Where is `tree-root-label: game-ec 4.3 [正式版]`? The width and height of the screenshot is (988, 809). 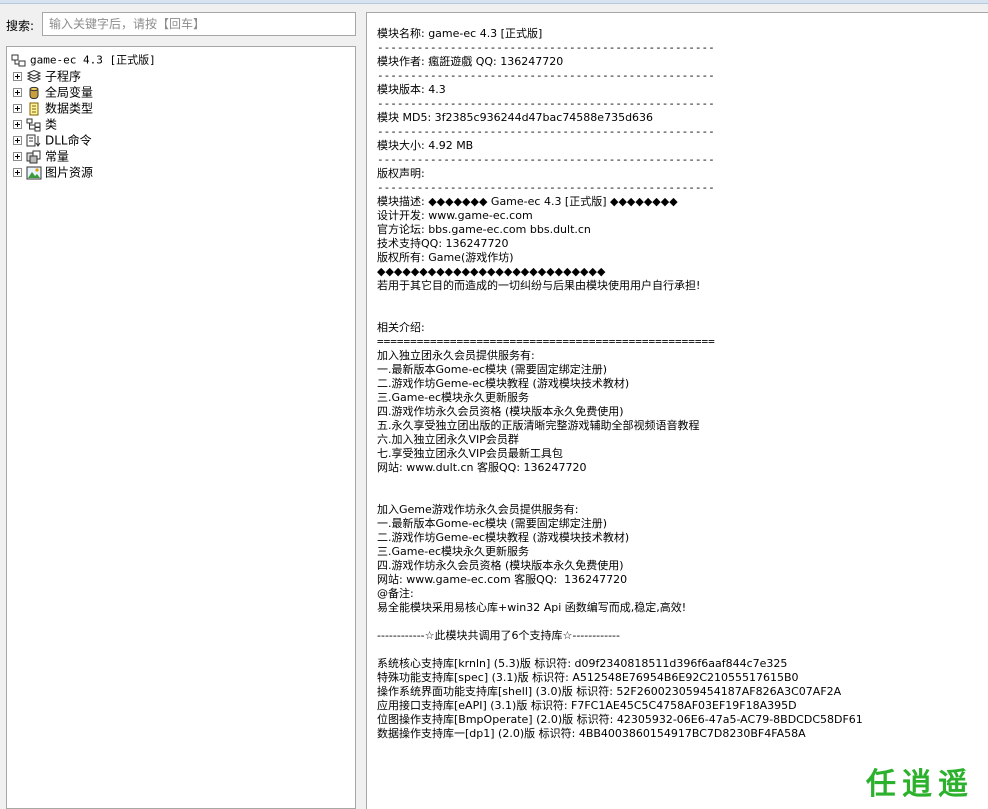
tree-root-label: game-ec 4.3 [正式版] is located at coordinates (93, 60).